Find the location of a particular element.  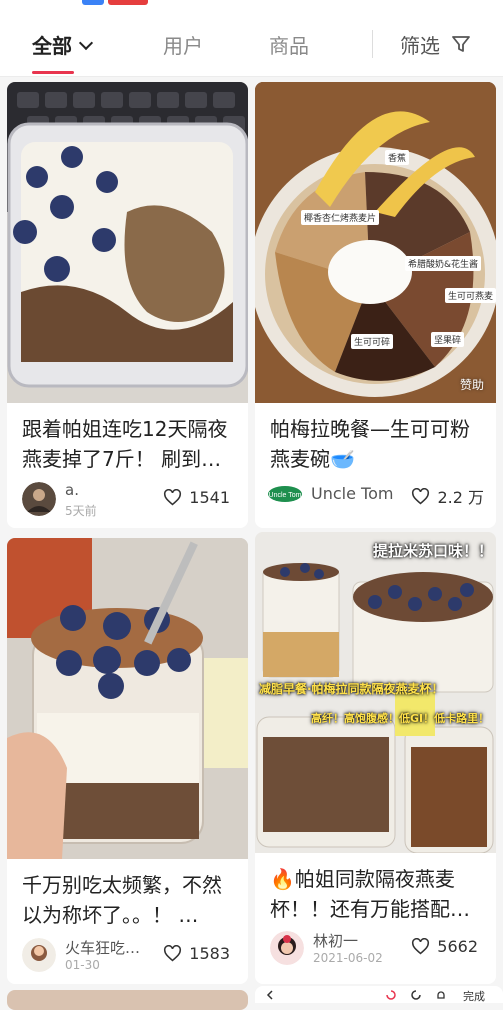

card-title: 帕梅拉晚餐—生可可粉燕麦碗🥣 is located at coordinates (370, 444).